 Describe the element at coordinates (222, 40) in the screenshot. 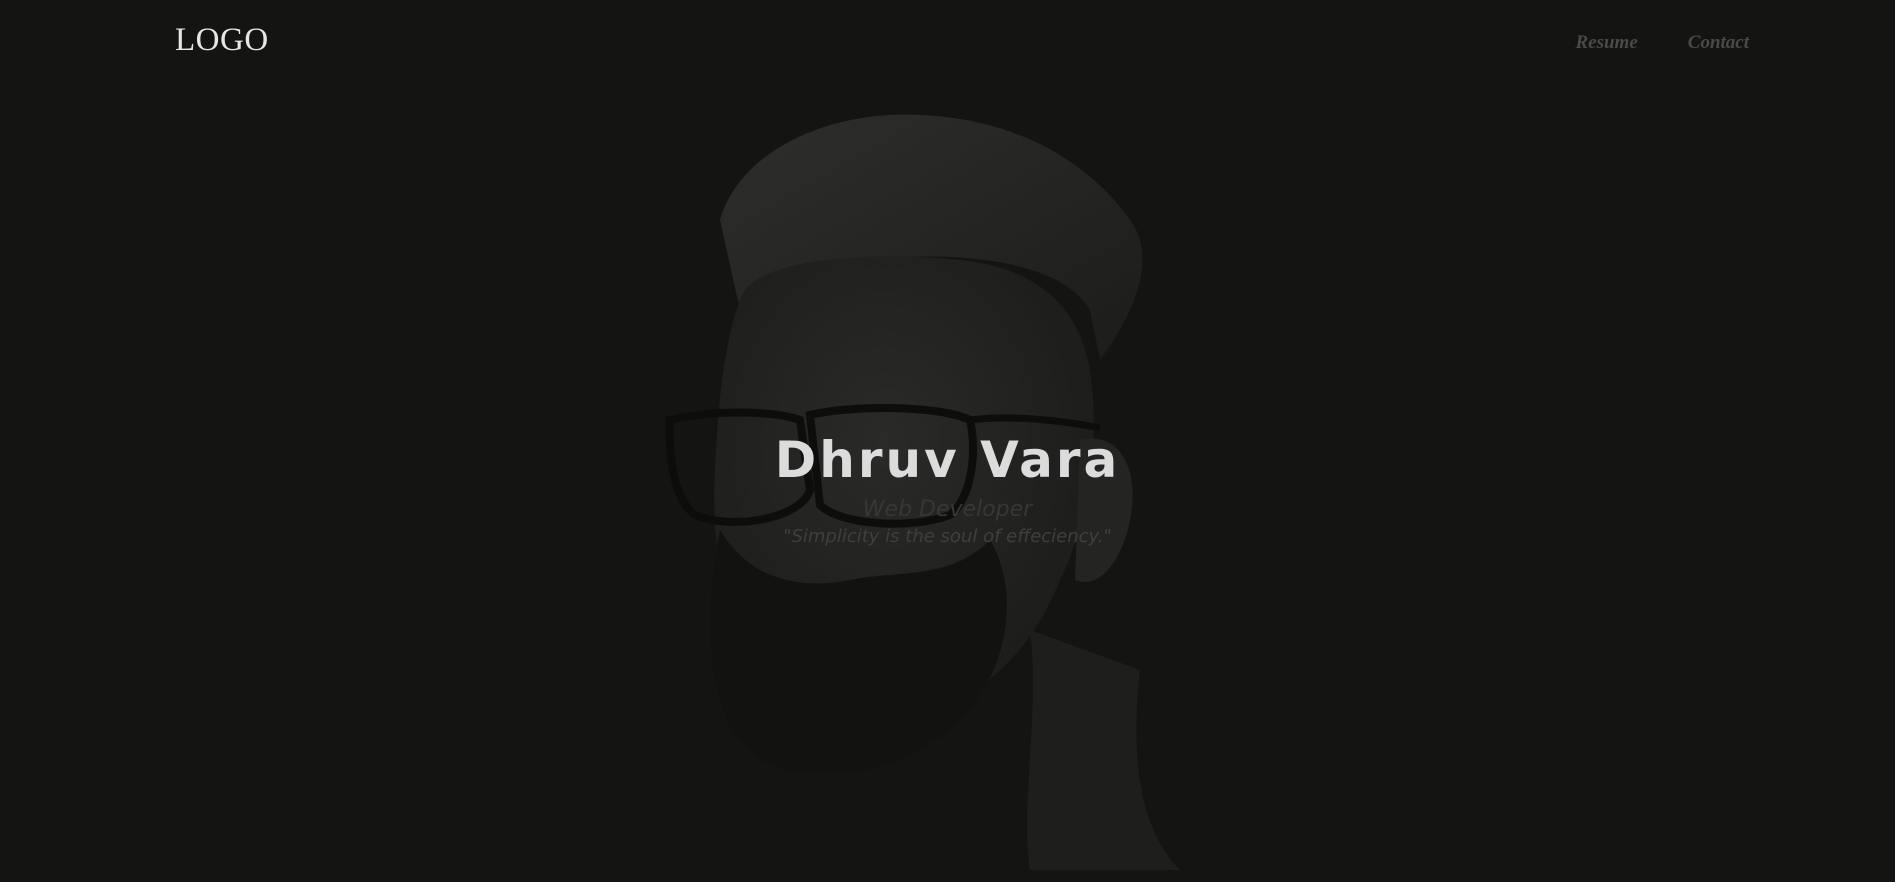

I see `logo: LOGO` at that location.